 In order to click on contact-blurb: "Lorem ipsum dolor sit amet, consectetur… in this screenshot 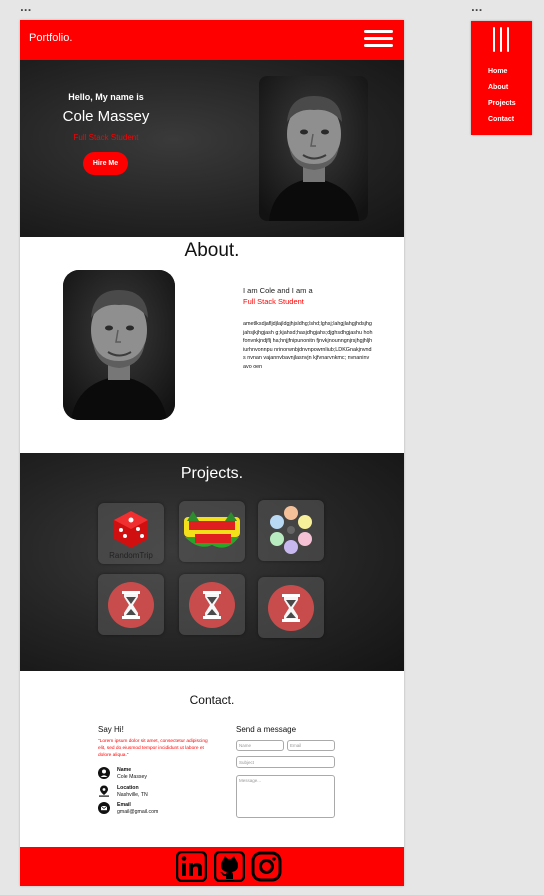, I will do `click(153, 748)`.